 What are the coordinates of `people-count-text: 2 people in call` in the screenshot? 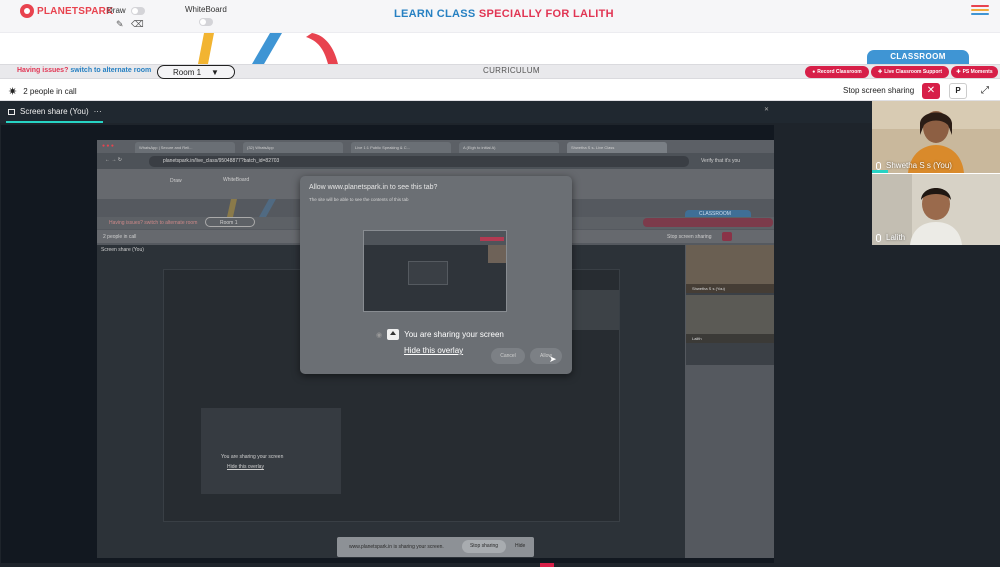 It's located at (50, 91).